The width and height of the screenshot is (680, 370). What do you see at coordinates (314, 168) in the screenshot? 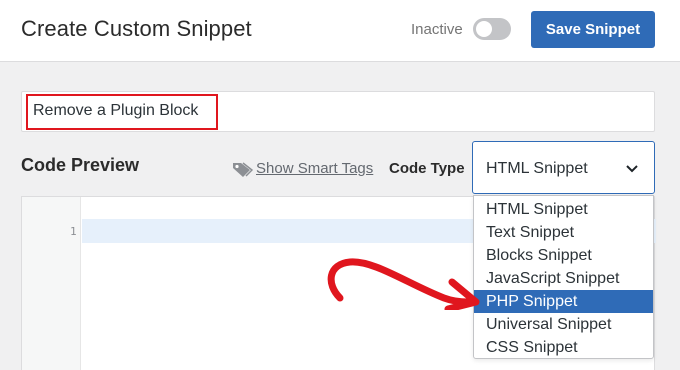
I see `show-smart-tags-link: Show Smart Tags` at bounding box center [314, 168].